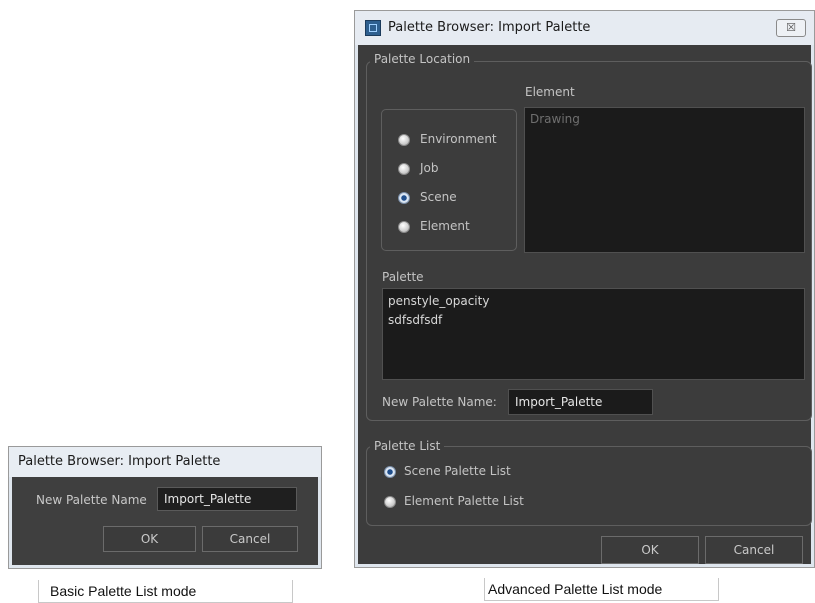 Image resolution: width=815 pixels, height=603 pixels. What do you see at coordinates (404, 140) in the screenshot?
I see `radio-environment-icon` at bounding box center [404, 140].